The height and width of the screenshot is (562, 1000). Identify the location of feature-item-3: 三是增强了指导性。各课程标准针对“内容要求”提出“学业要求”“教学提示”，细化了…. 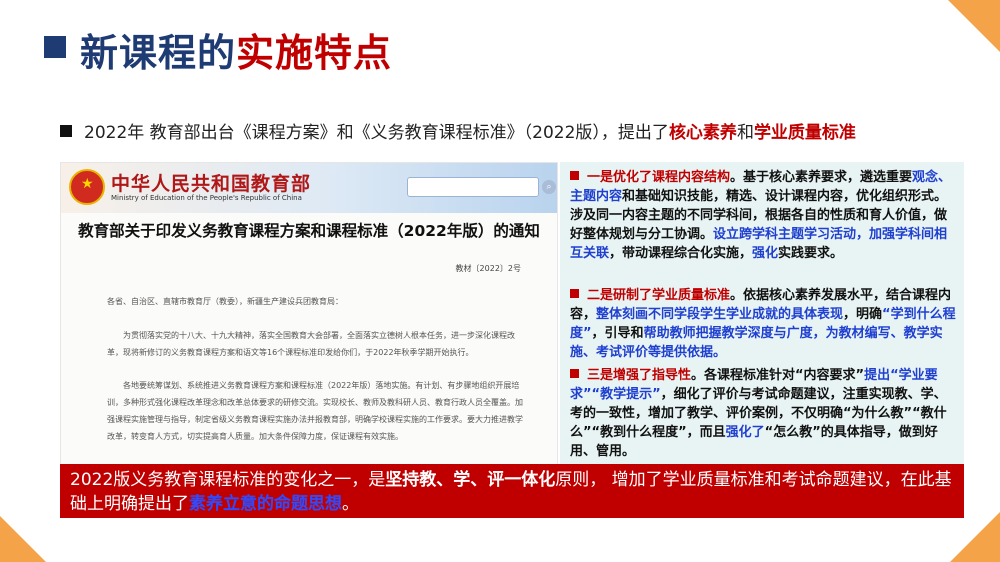
(764, 413).